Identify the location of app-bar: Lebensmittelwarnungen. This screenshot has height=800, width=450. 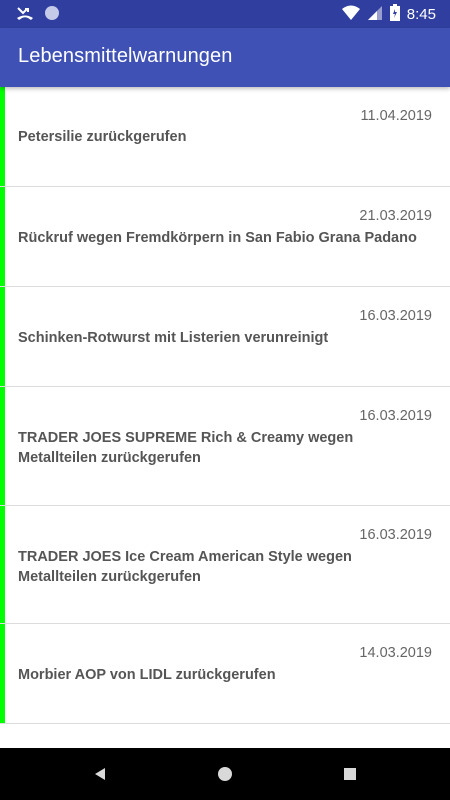
(225, 57).